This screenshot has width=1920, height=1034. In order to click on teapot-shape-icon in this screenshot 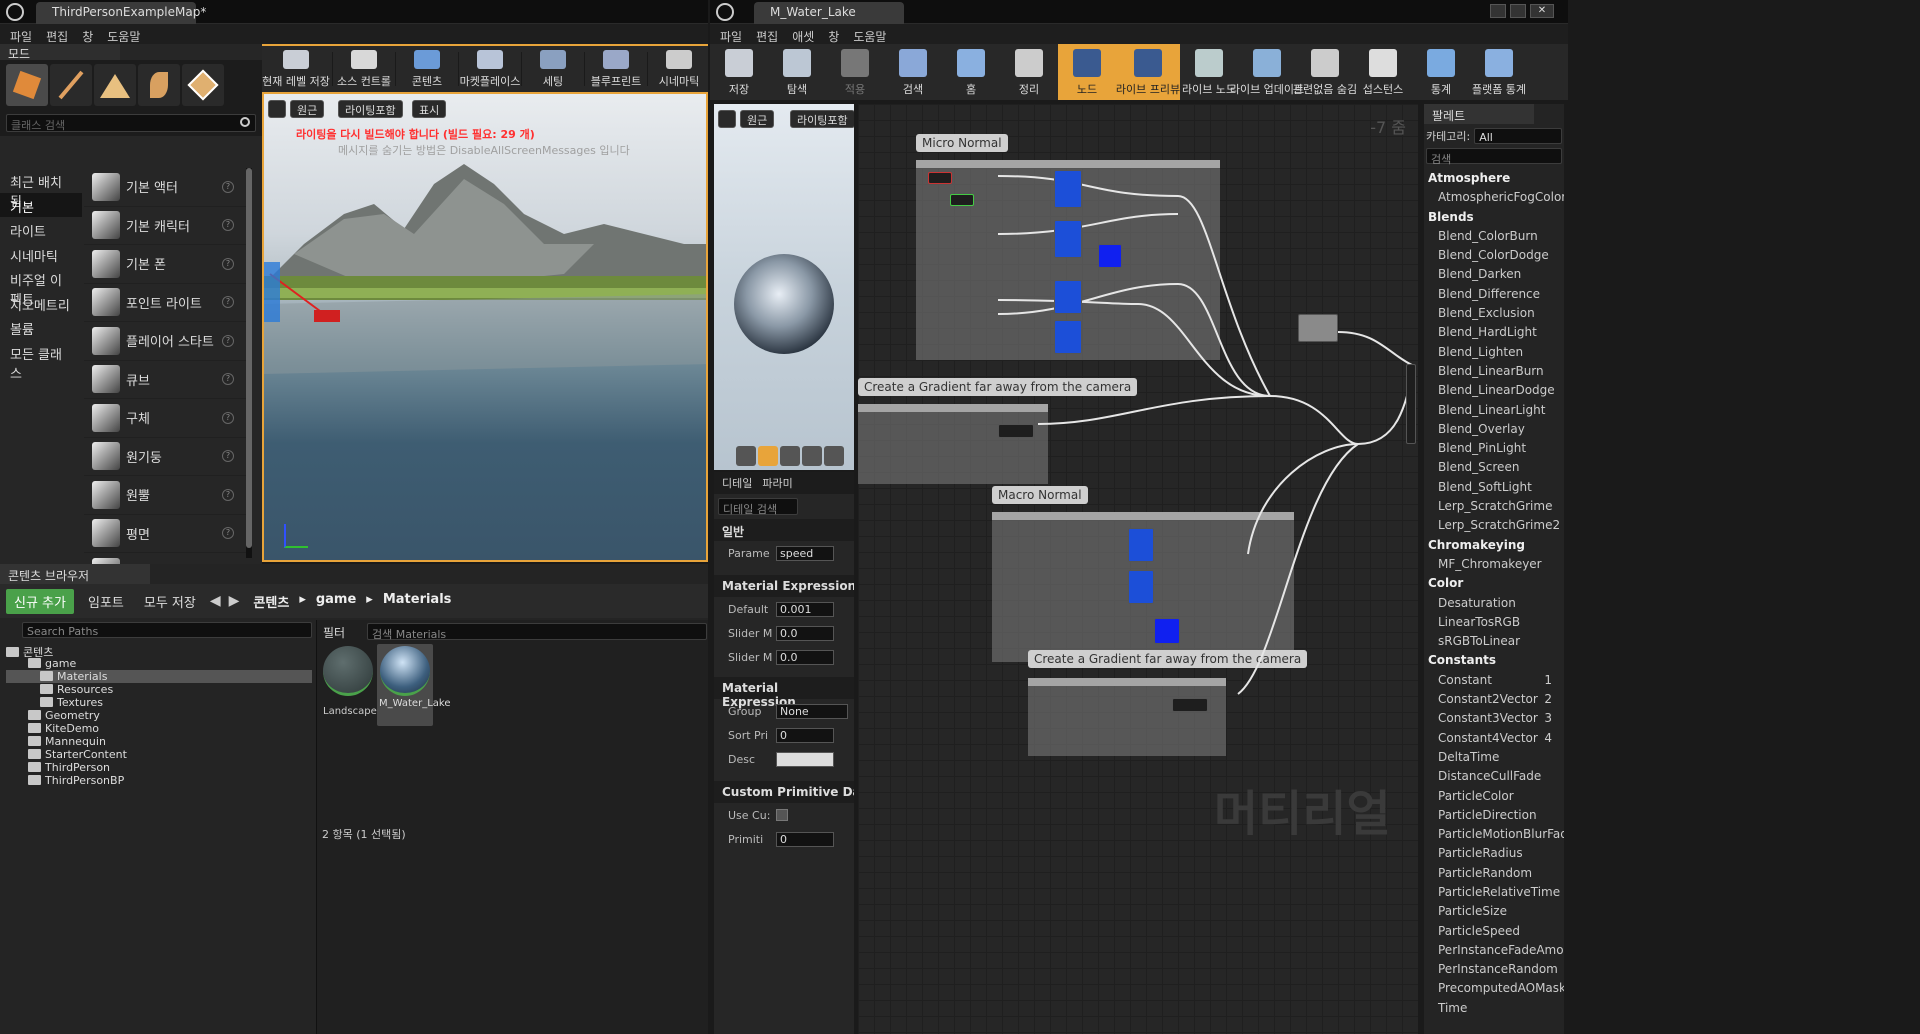, I will do `click(834, 456)`.